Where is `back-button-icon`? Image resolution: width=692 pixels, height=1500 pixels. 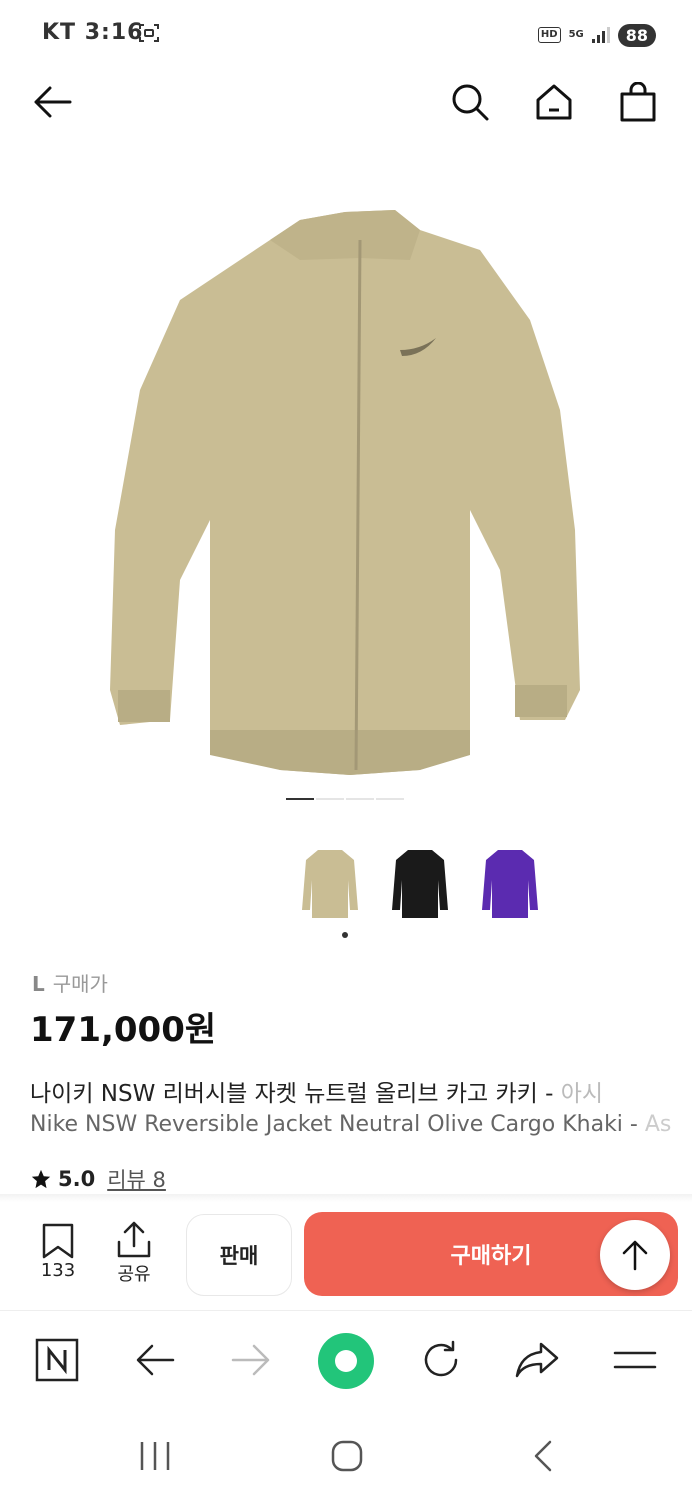 back-button-icon is located at coordinates (543, 1456).